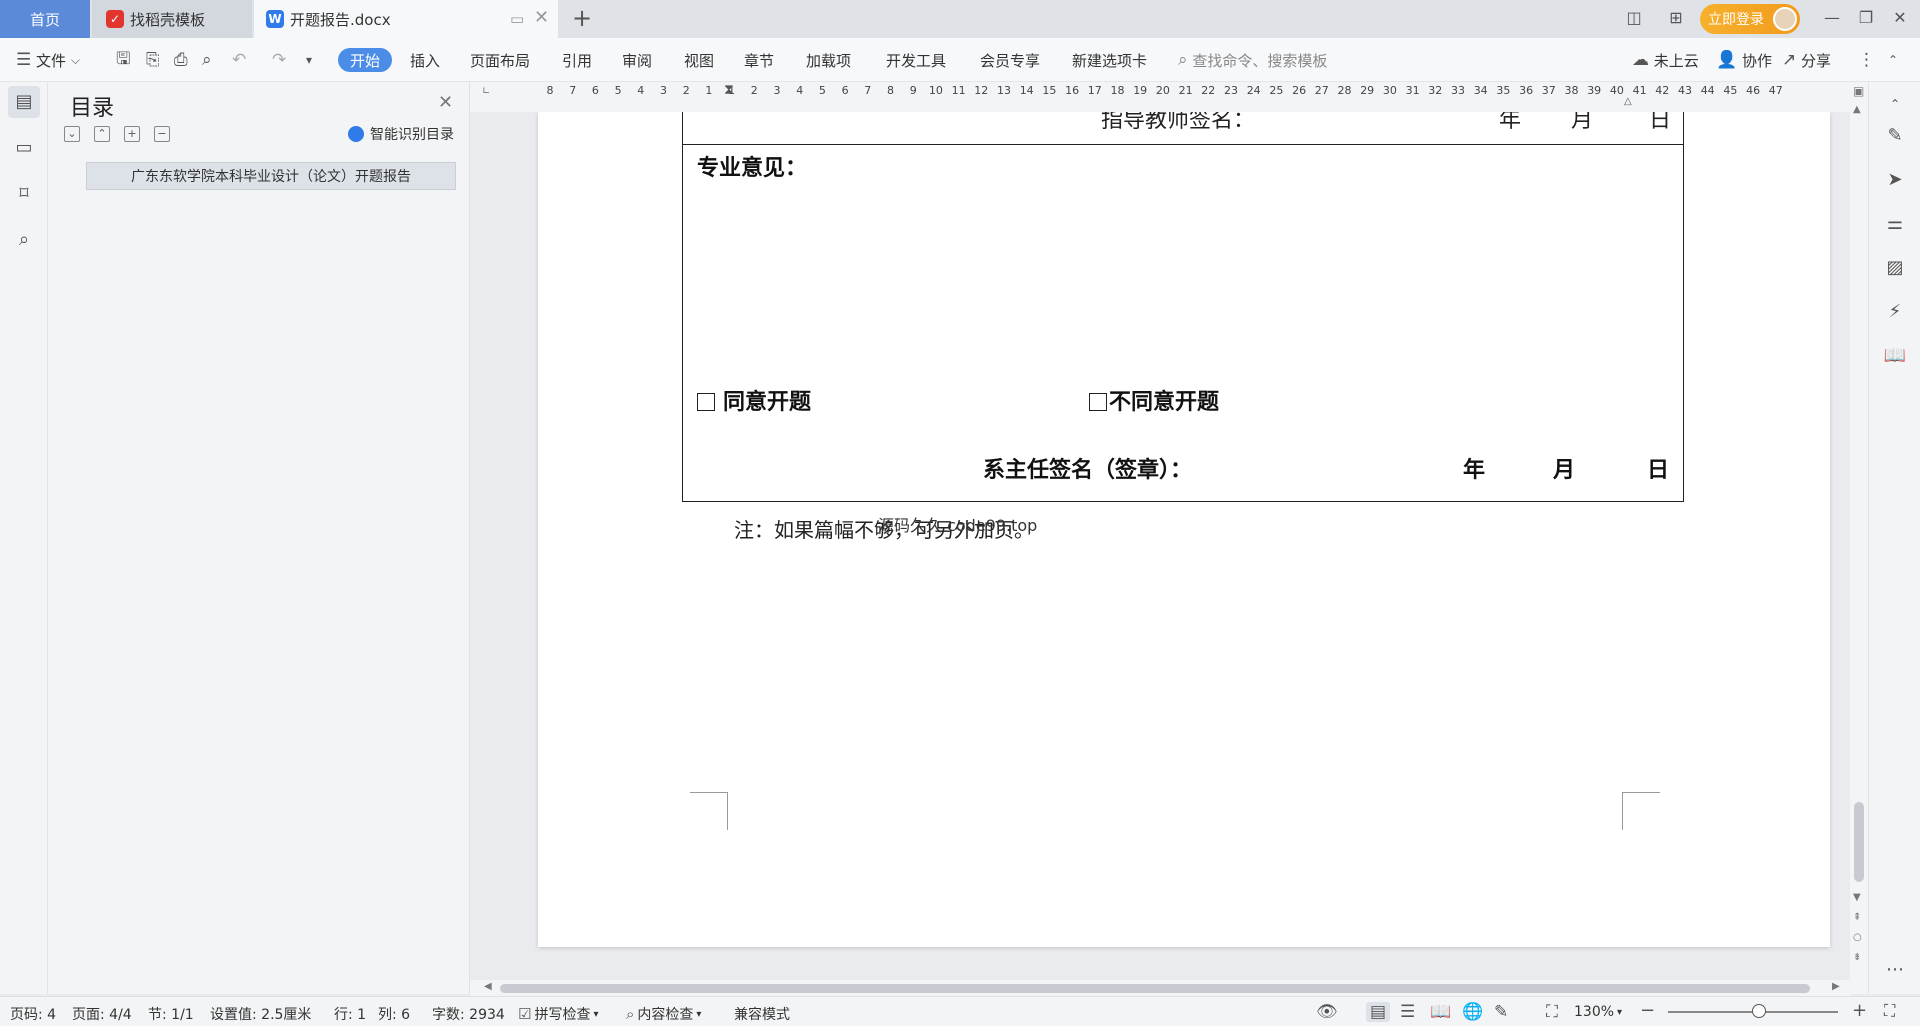 This screenshot has height=1026, width=1920. What do you see at coordinates (207, 60) in the screenshot?
I see `print-preview-icon: ⌕` at bounding box center [207, 60].